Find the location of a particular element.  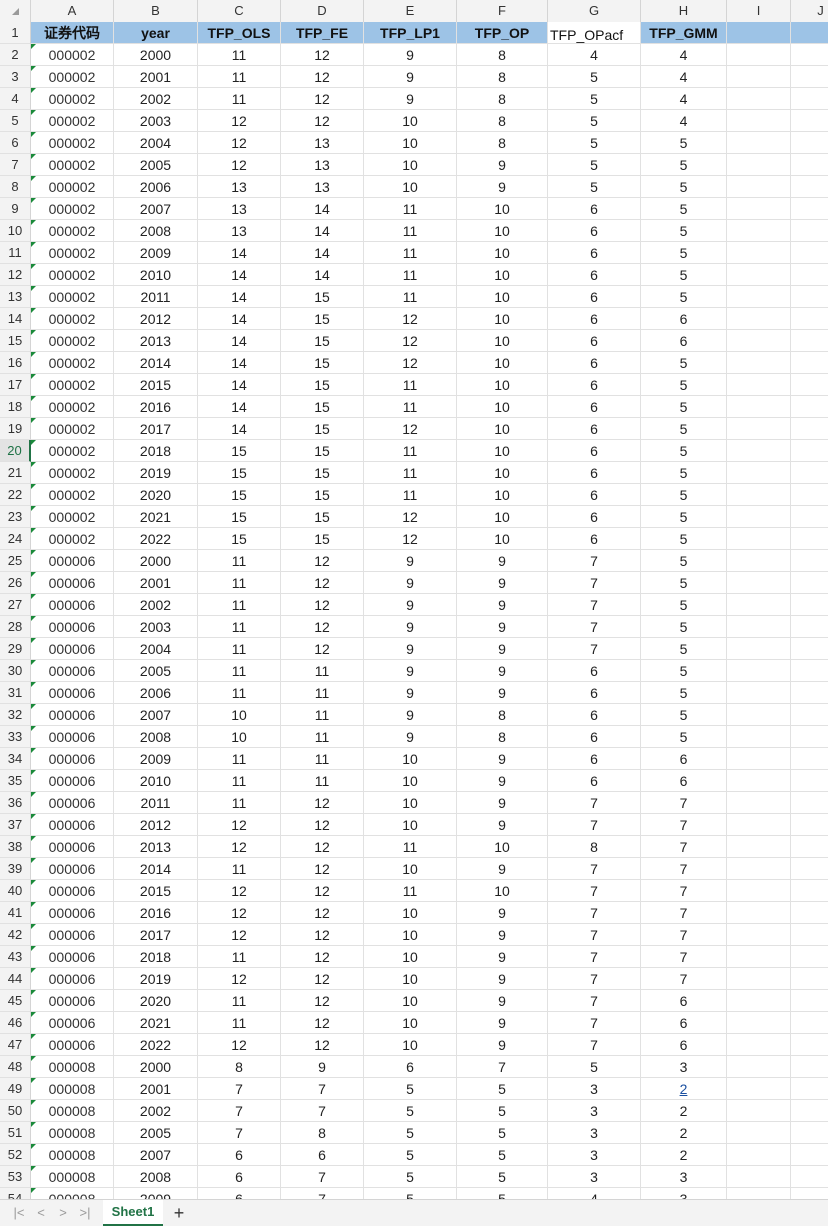

row-header: 12 is located at coordinates (15, 275).